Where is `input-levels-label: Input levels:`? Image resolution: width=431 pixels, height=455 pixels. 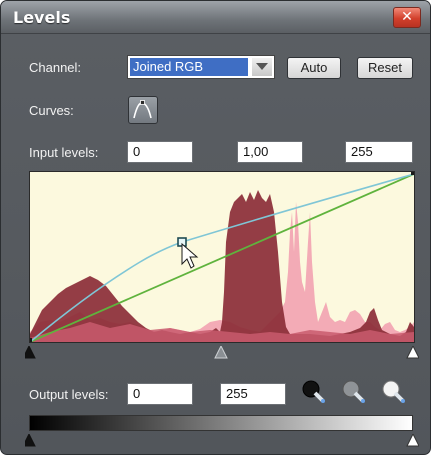 input-levels-label: Input levels: is located at coordinates (64, 152).